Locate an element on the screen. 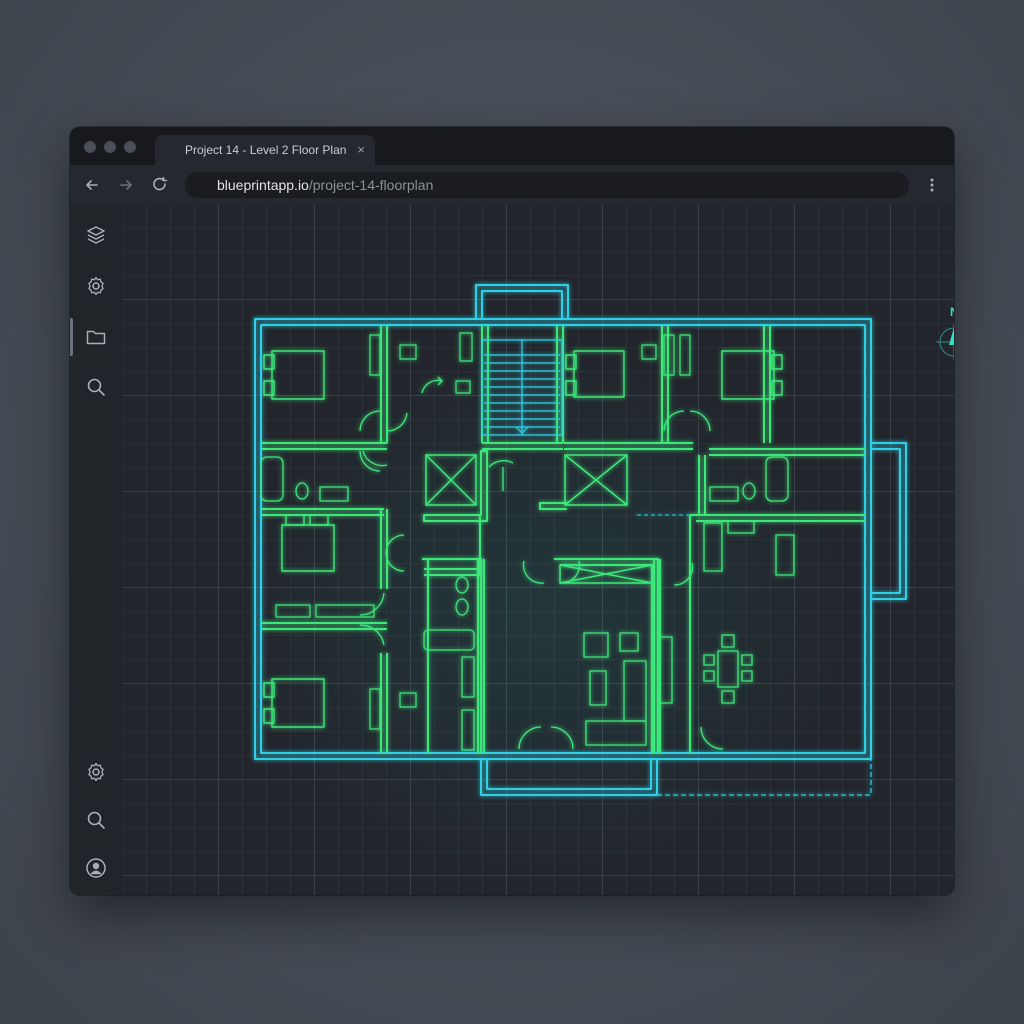 Image resolution: width=1024 pixels, height=1024 pixels. compass-icon is located at coordinates (945, 342).